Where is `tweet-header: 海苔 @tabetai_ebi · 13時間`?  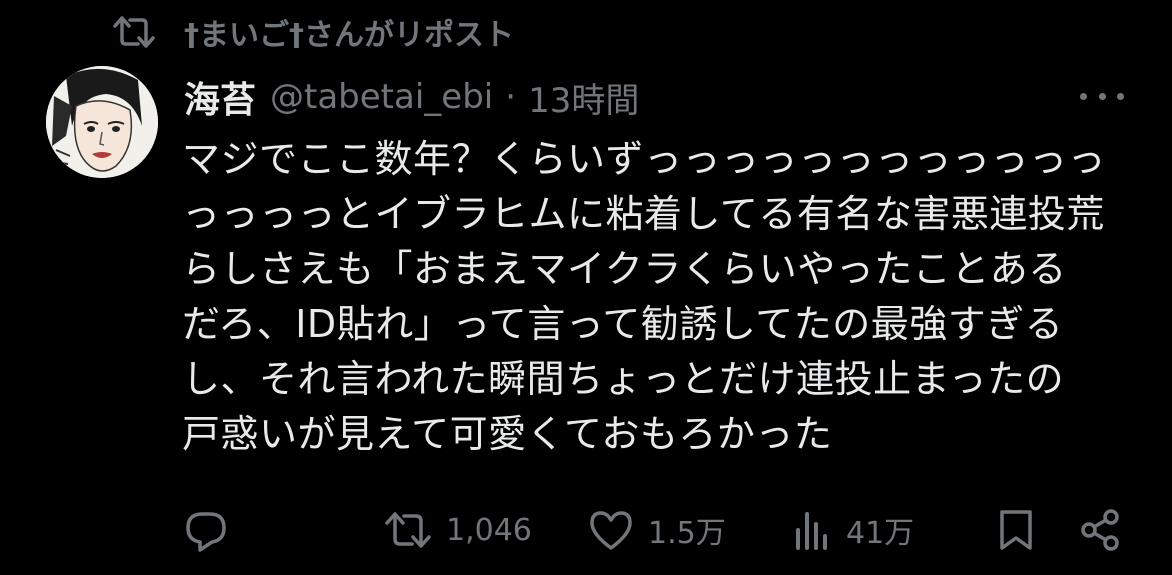 tweet-header: 海苔 @tabetai_ebi · 13時間 is located at coordinates (411, 97).